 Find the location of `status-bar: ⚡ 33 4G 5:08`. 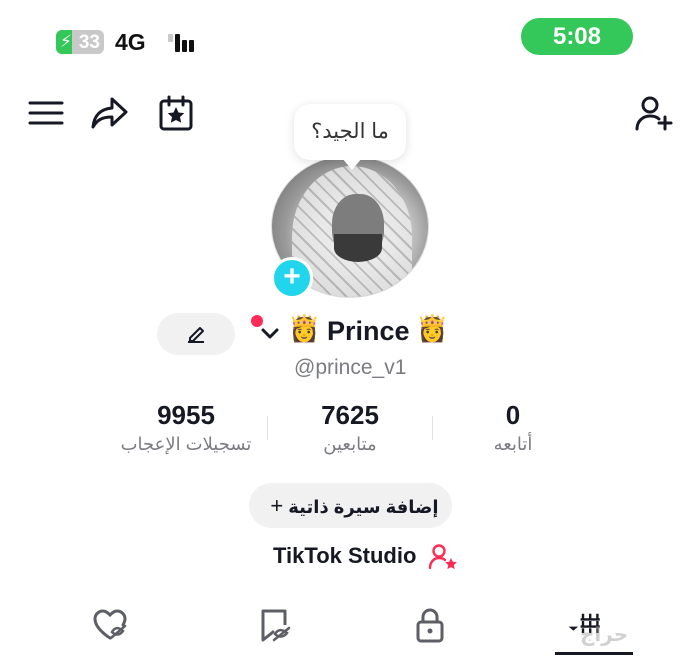

status-bar: ⚡ 33 4G 5:08 is located at coordinates (350, 40).